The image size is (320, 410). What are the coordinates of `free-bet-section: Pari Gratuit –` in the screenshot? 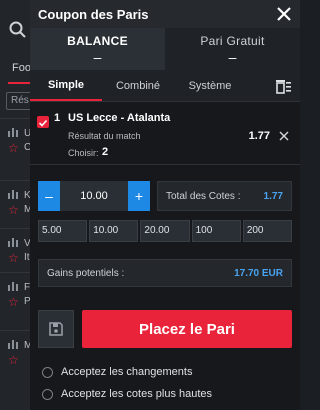 It's located at (232, 49).